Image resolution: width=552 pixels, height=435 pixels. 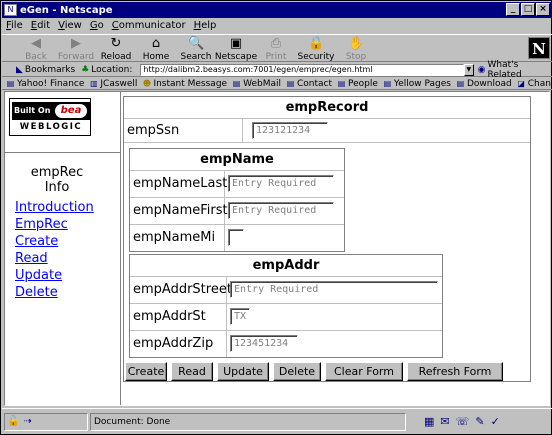 What do you see at coordinates (236, 43) in the screenshot?
I see `netscape-icon: ▣` at bounding box center [236, 43].